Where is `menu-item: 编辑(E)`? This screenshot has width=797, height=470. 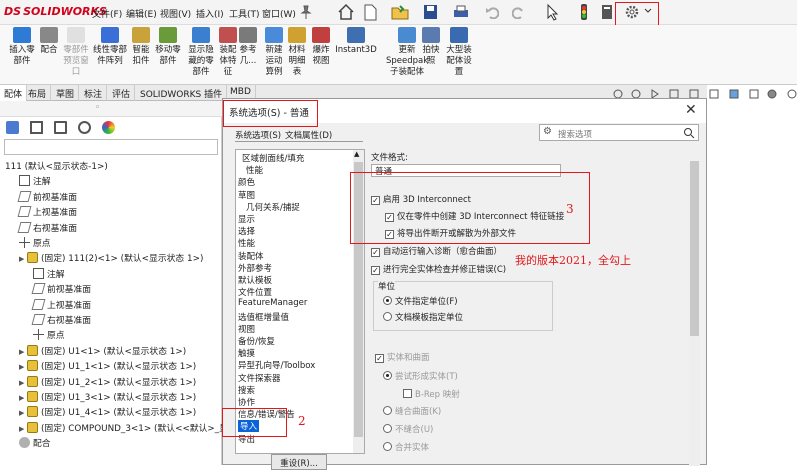 menu-item: 编辑(E) is located at coordinates (141, 13).